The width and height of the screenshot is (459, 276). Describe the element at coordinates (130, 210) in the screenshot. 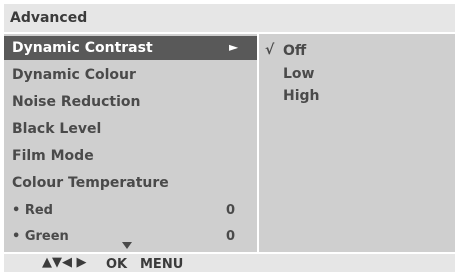

I see `sub-item-red: • Red 0` at that location.